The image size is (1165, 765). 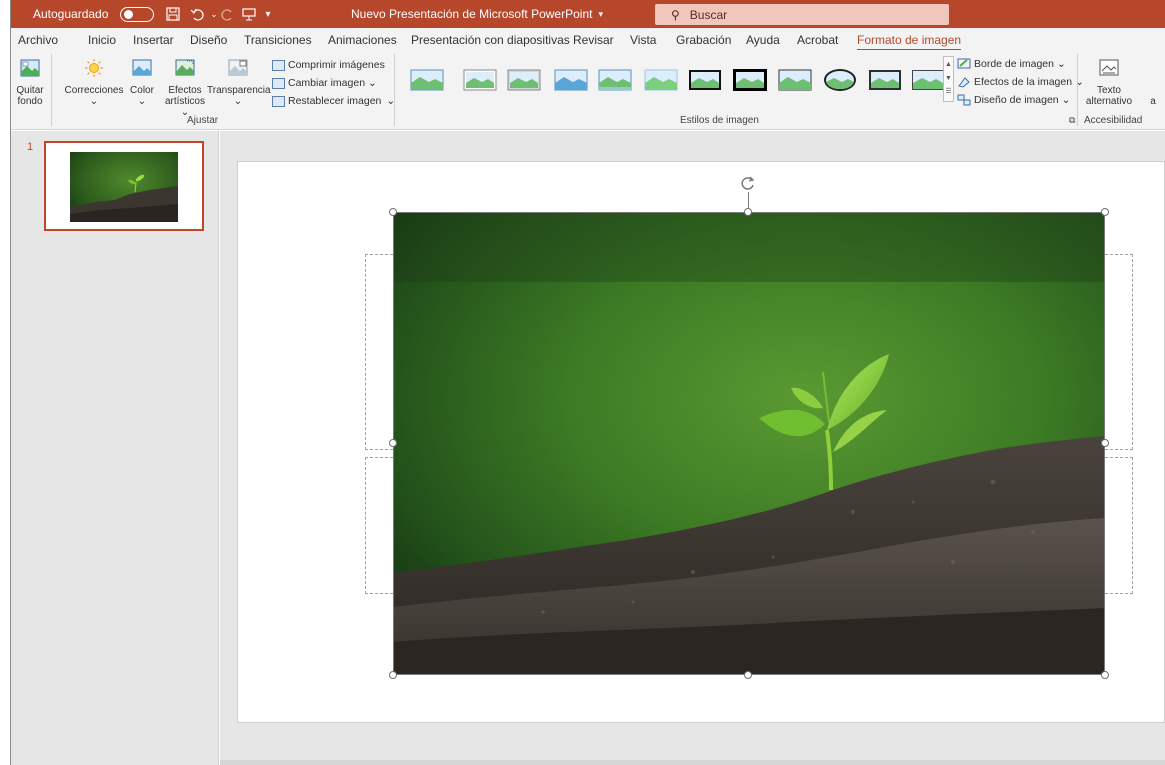 I want to click on efectos-artisticos-button: Efectos artísticos ⌄, so click(x=185, y=88).